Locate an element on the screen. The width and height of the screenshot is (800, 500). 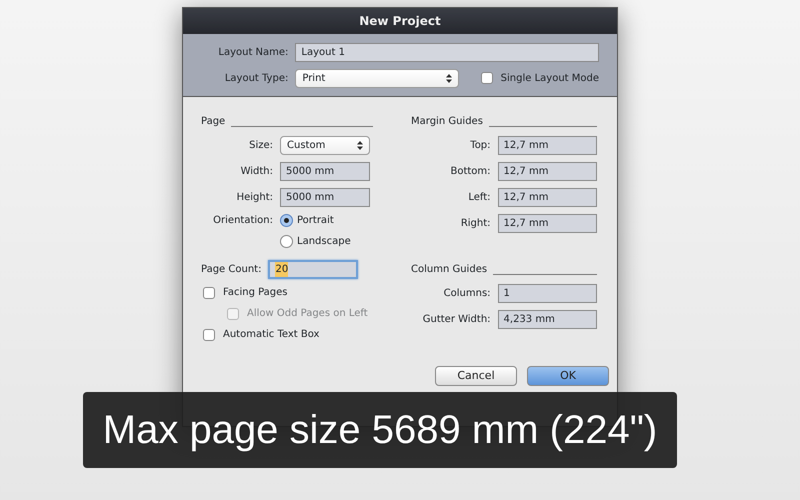
ok-button: OK is located at coordinates (568, 376).